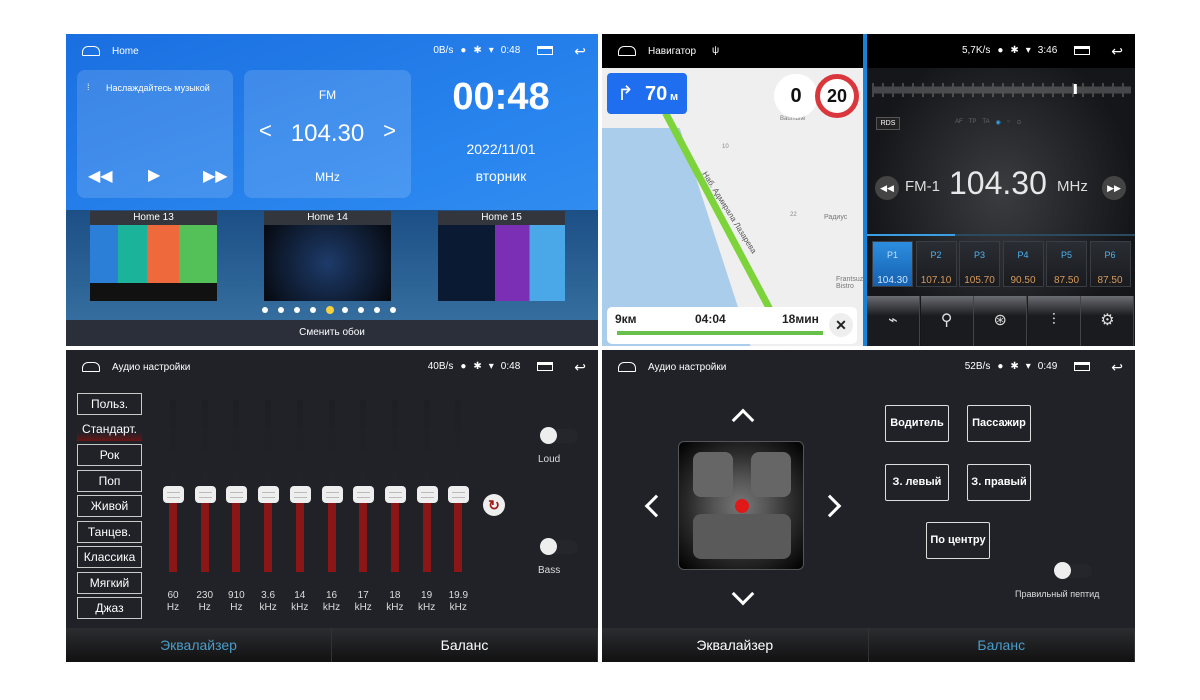 This screenshot has width=1200, height=700. Describe the element at coordinates (327, 256) in the screenshot. I see `theme-thumb-home-14: Home 14` at that location.